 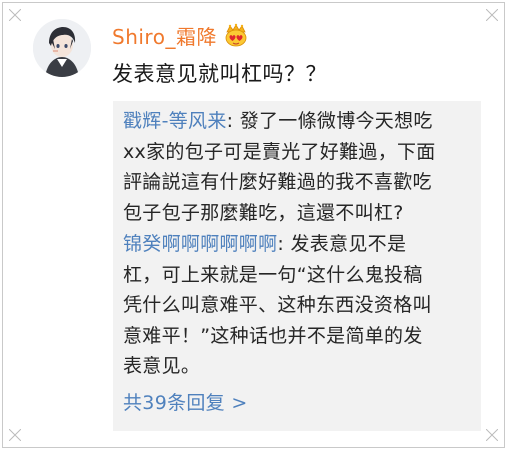 I want to click on username-row: Shiro_霜降, so click(x=180, y=35).